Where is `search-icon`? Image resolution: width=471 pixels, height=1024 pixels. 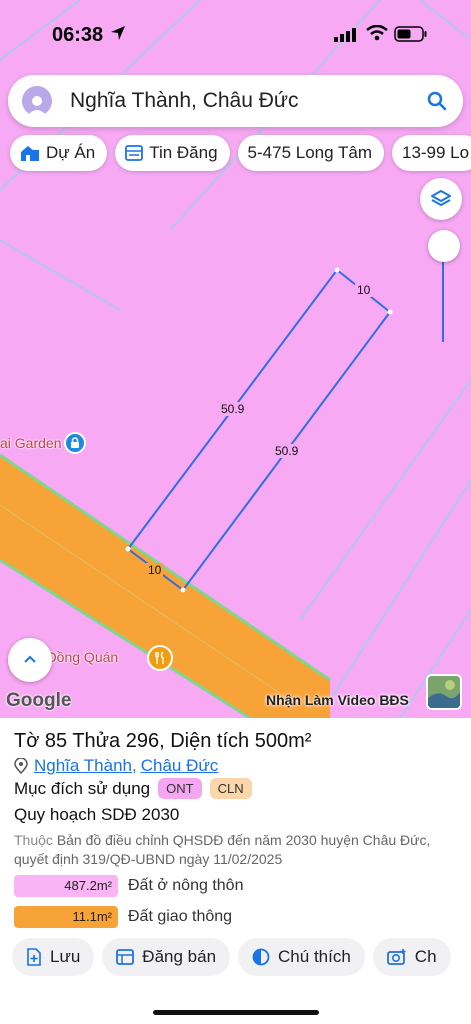 search-icon is located at coordinates (437, 101).